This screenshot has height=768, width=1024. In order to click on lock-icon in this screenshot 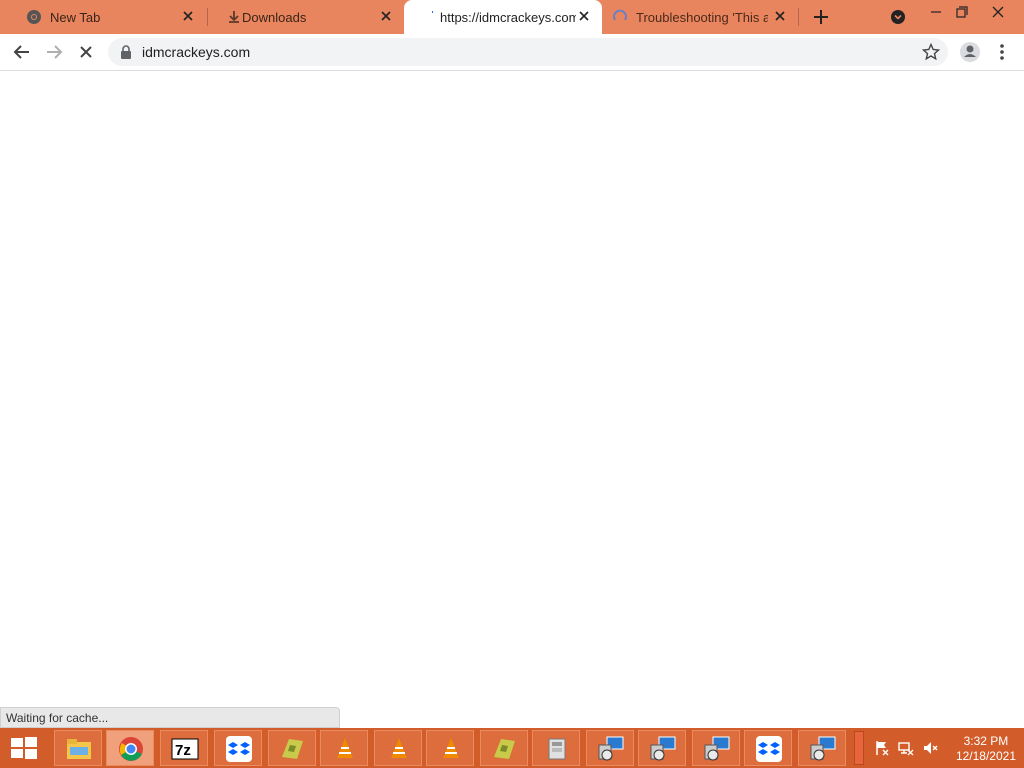, I will do `click(126, 52)`.